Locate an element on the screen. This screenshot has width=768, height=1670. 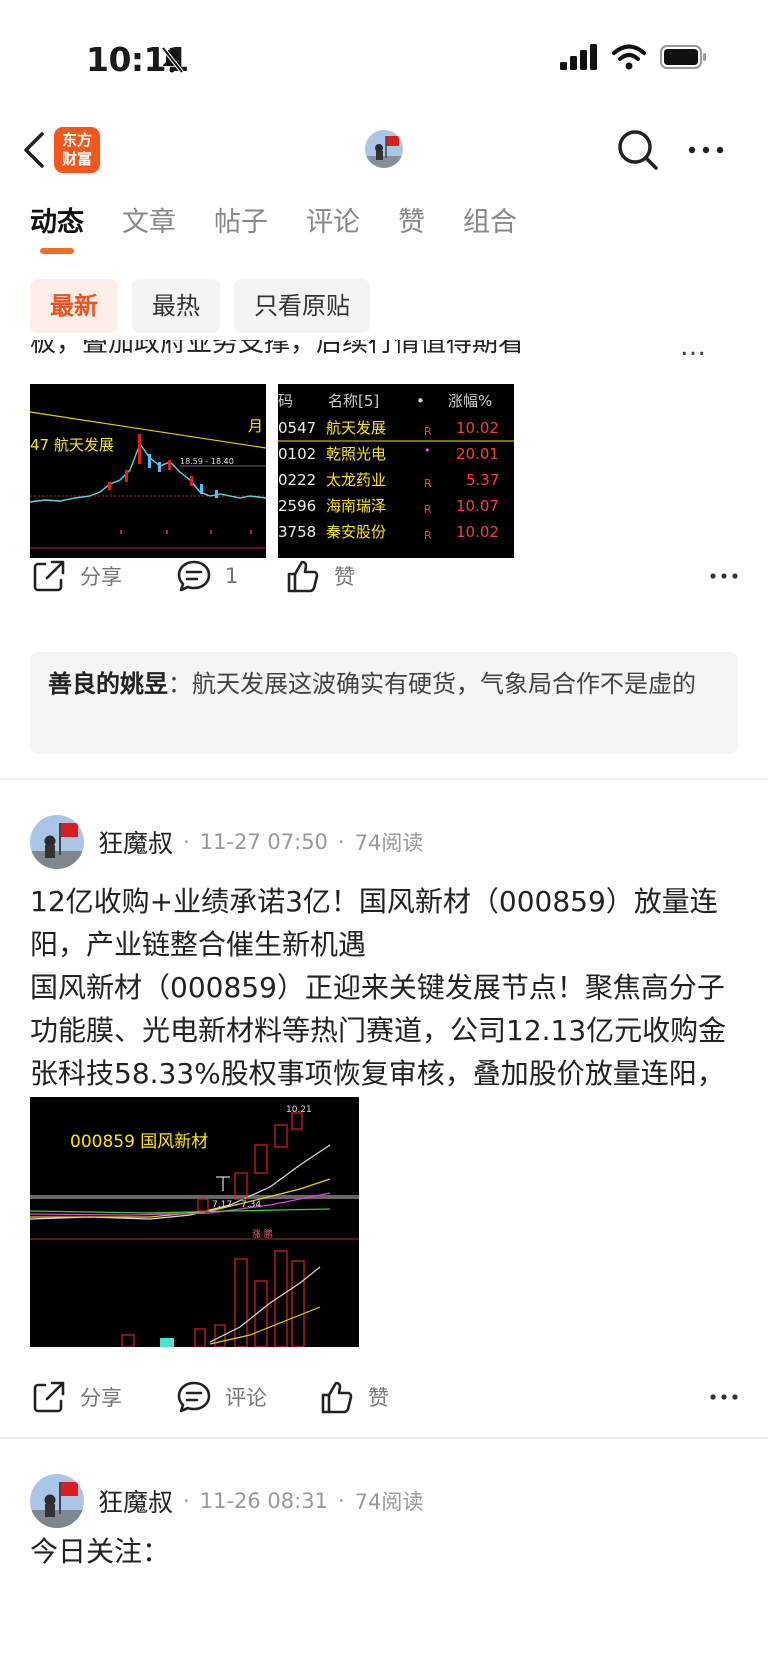
table-header: 名称[5] is located at coordinates (353, 401).